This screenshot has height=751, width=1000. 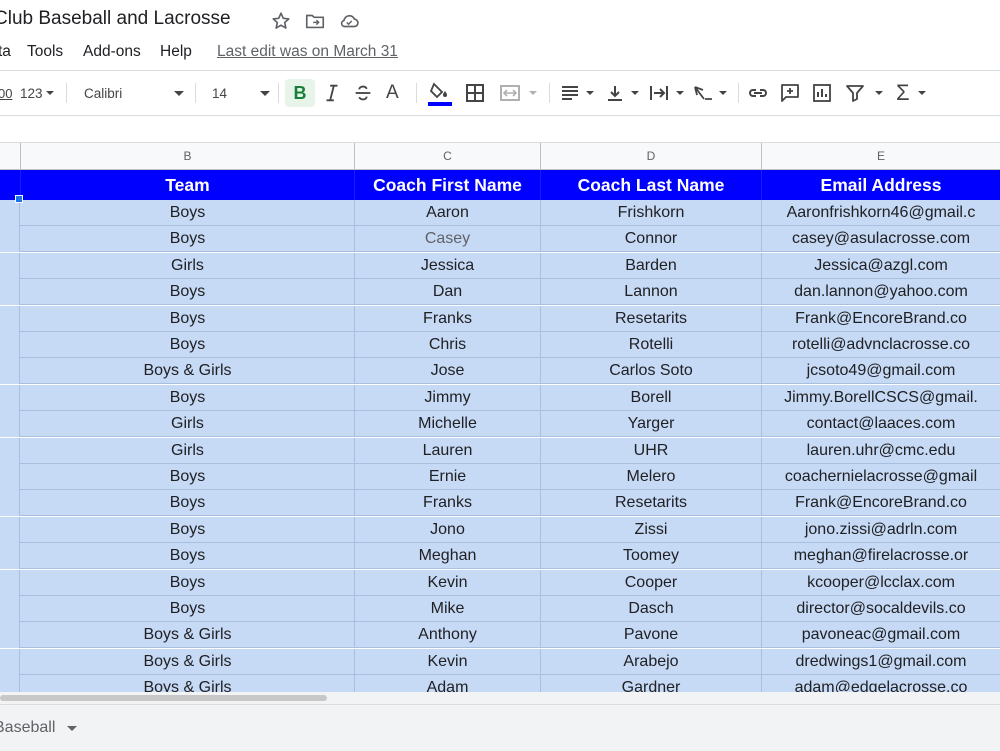 What do you see at coordinates (881, 683) in the screenshot?
I see `cell-email-address: adam@edgelacrosse.co` at bounding box center [881, 683].